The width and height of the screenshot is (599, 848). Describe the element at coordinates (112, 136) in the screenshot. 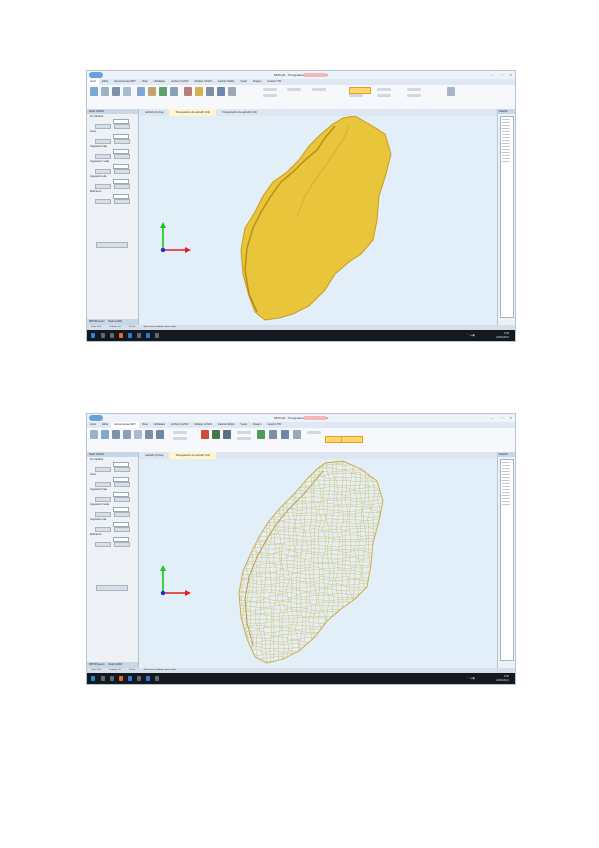

I see `group-suelo: Suelo` at that location.